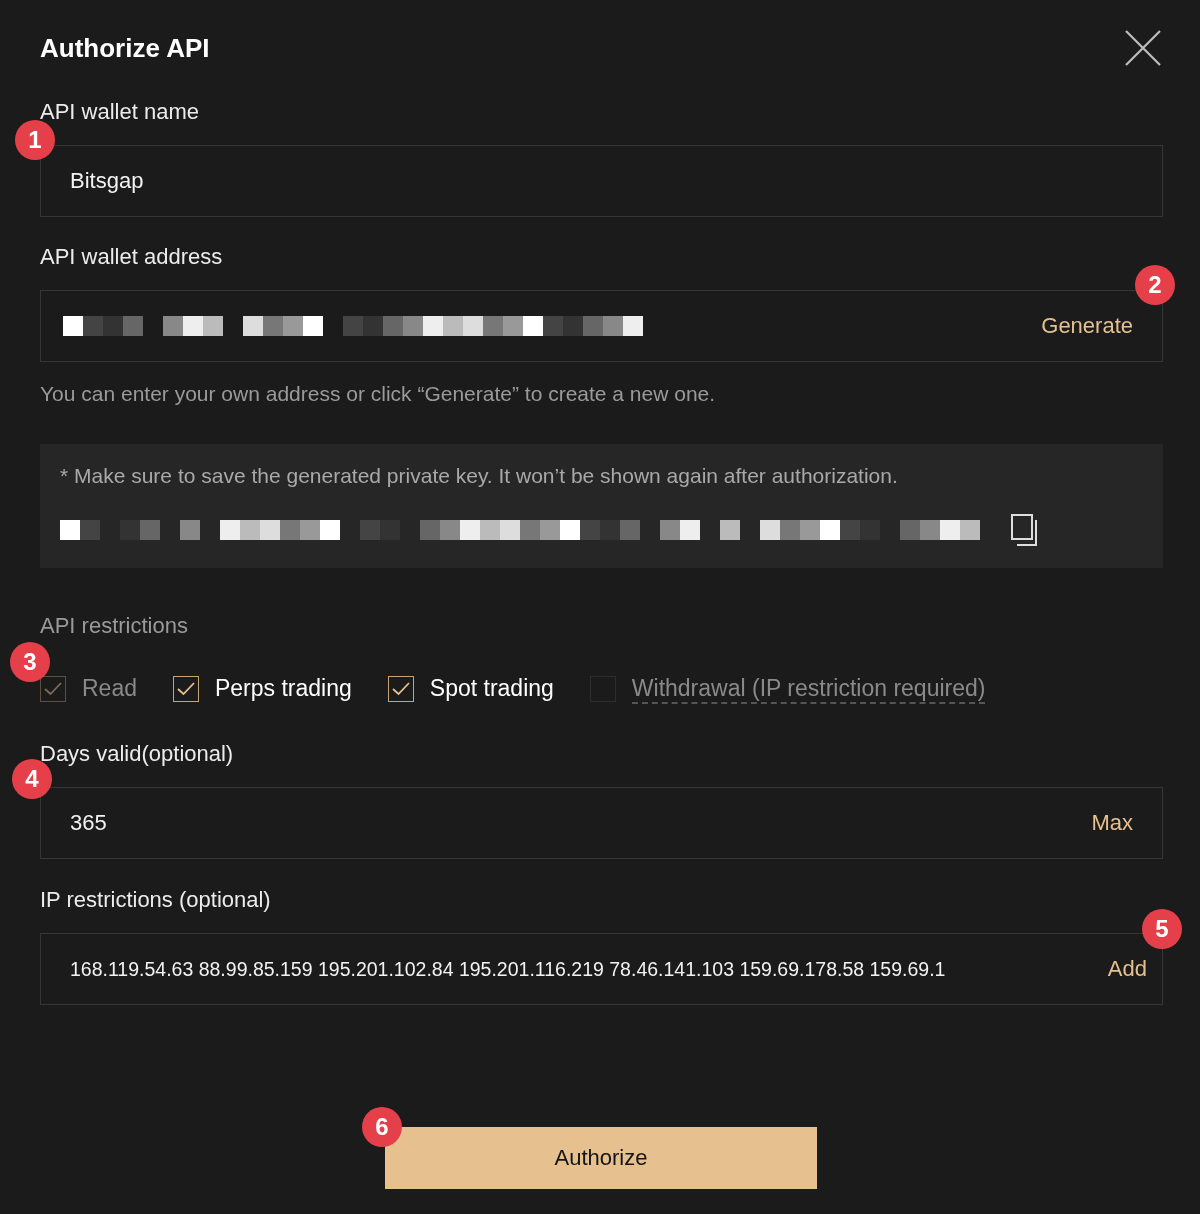 The height and width of the screenshot is (1214, 1200). Describe the element at coordinates (1127, 969) in the screenshot. I see `add-button: Add` at that location.